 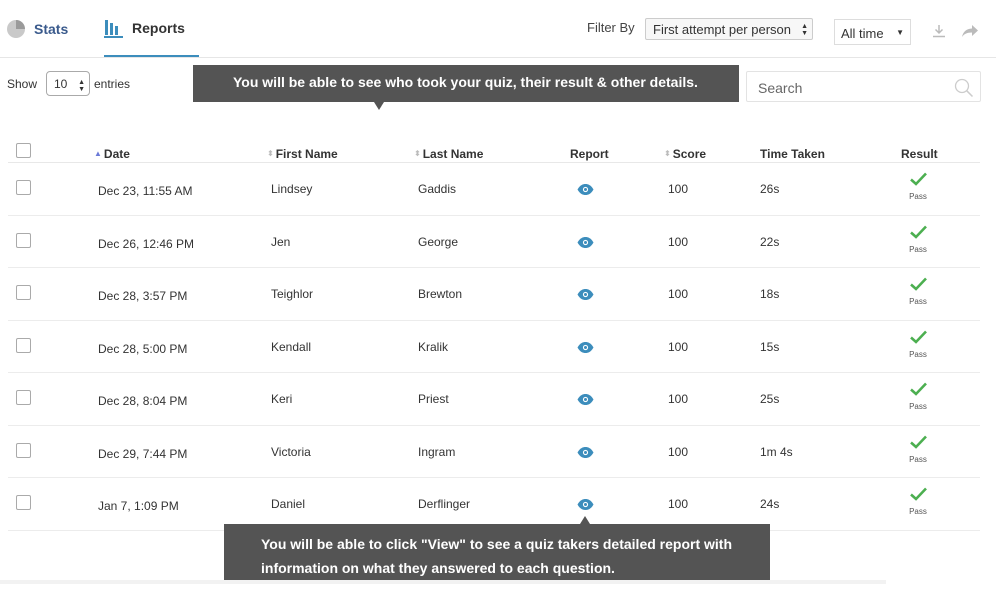 I want to click on bottom-divider, so click(x=443, y=582).